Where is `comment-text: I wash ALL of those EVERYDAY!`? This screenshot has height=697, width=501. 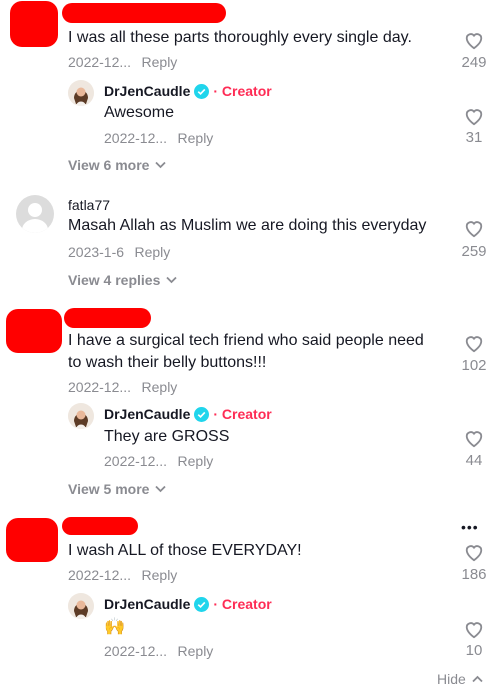 comment-text: I wash ALL of those EVERYDAY! is located at coordinates (185, 550).